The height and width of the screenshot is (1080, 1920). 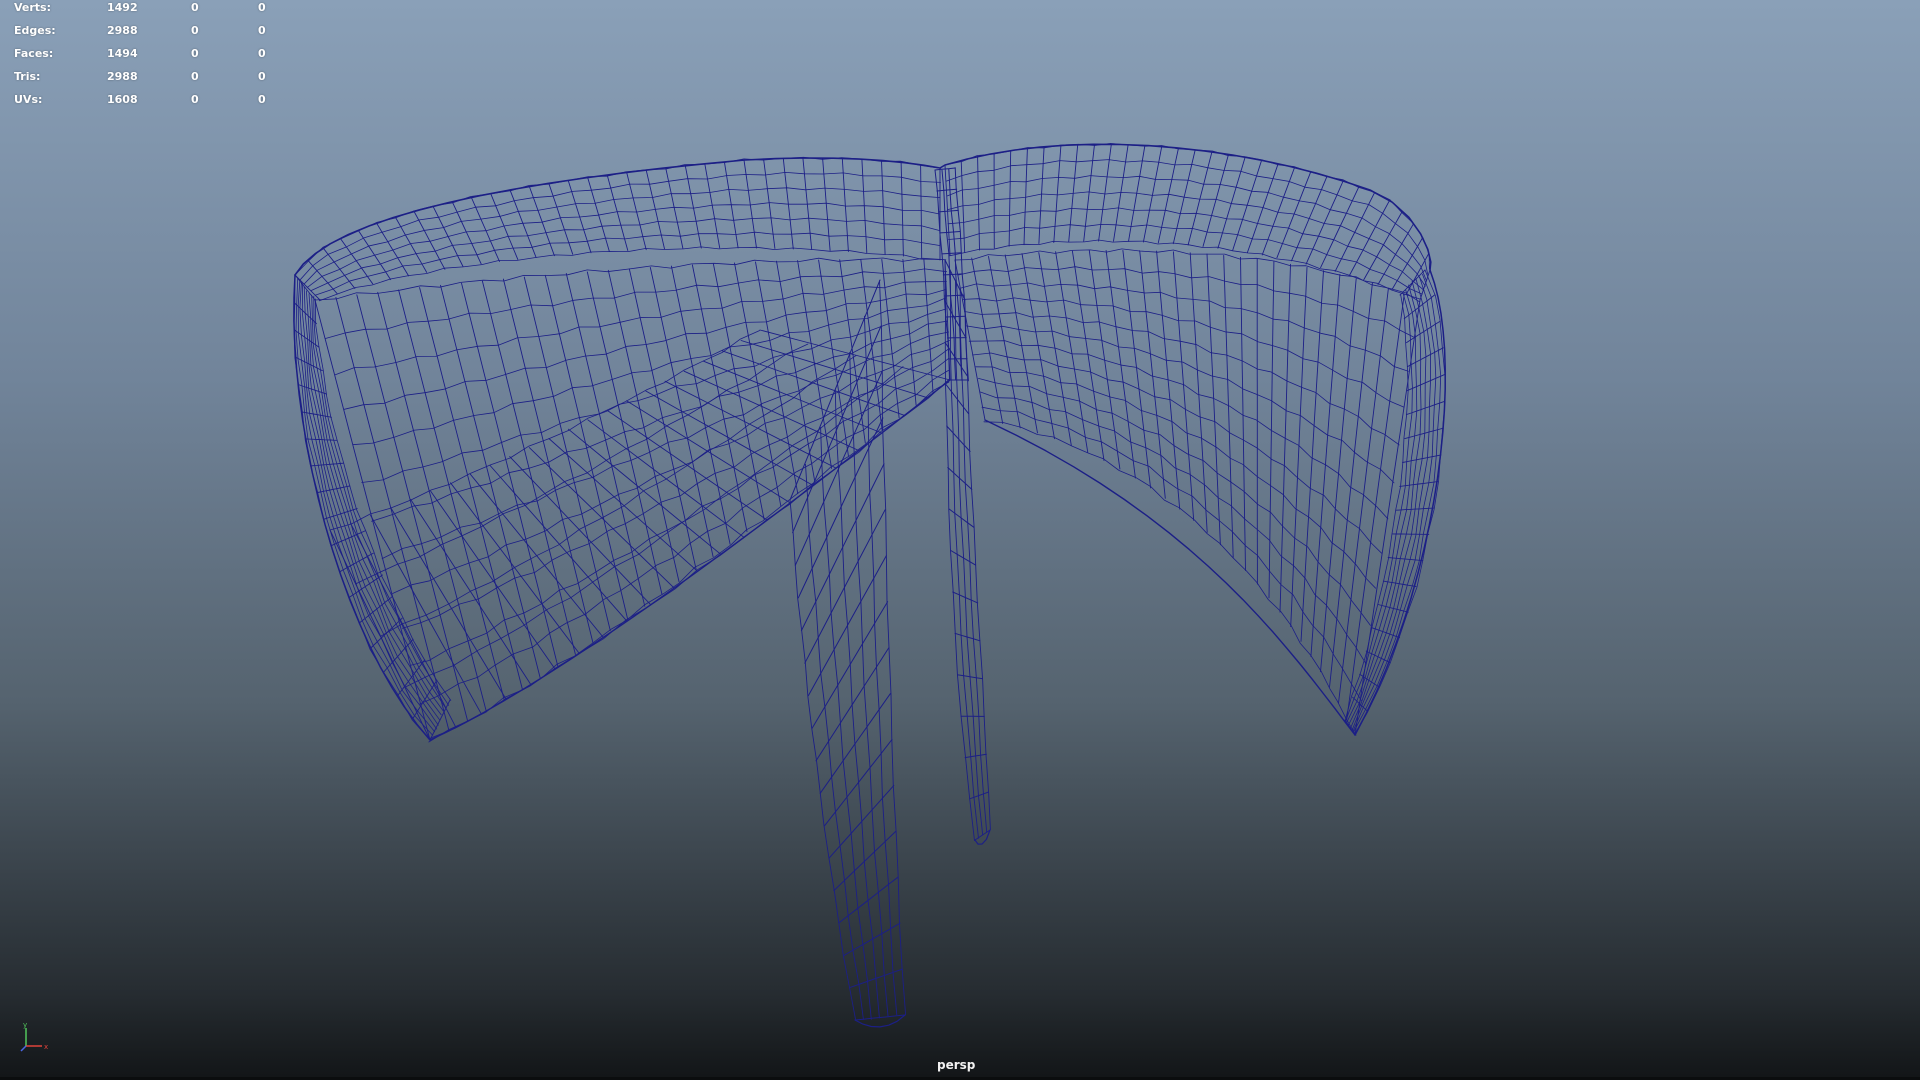 I want to click on camera-name-label: persp, so click(x=956, y=1065).